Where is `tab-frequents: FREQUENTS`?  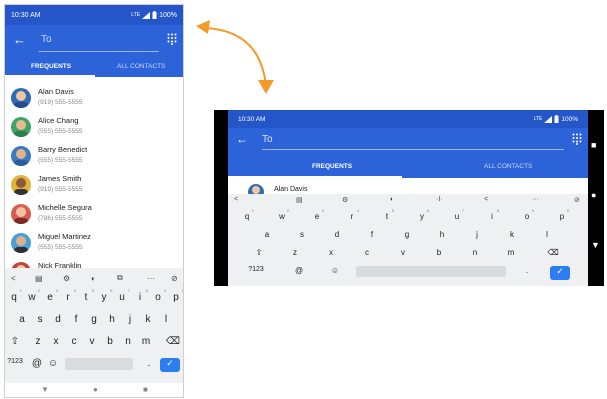 tab-frequents: FREQUENTS is located at coordinates (332, 166).